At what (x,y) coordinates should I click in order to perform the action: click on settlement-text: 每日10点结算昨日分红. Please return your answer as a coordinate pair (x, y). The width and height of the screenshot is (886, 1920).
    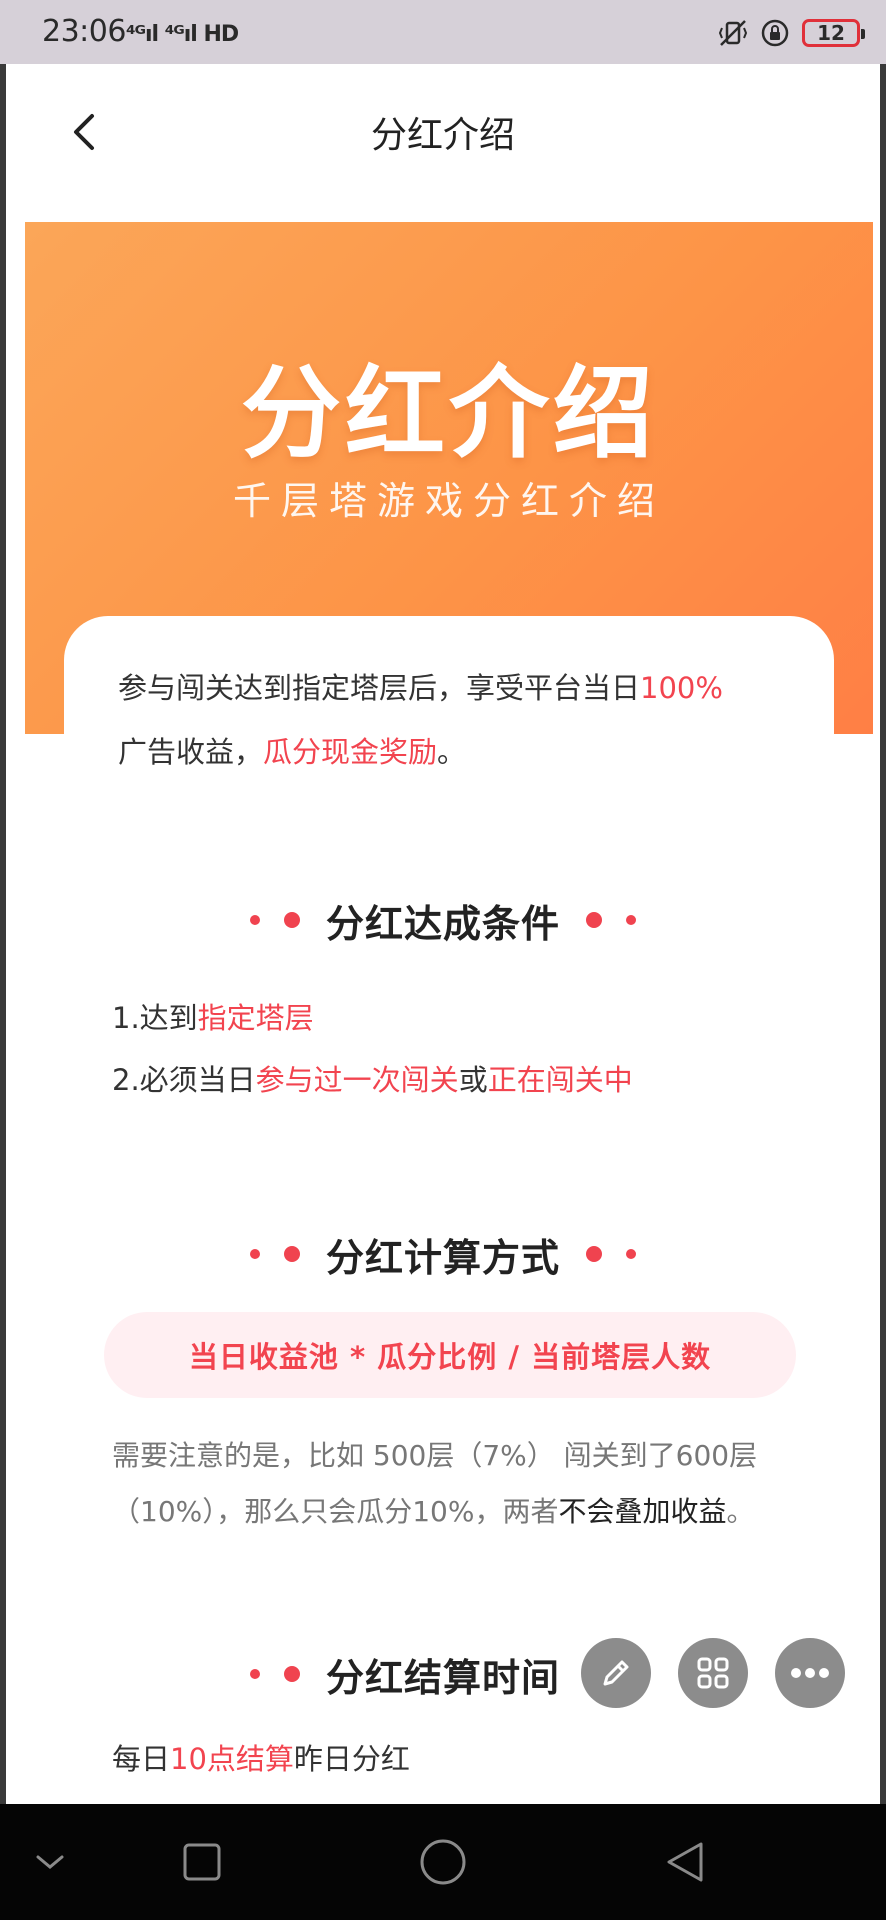
    Looking at the image, I should click on (261, 1757).